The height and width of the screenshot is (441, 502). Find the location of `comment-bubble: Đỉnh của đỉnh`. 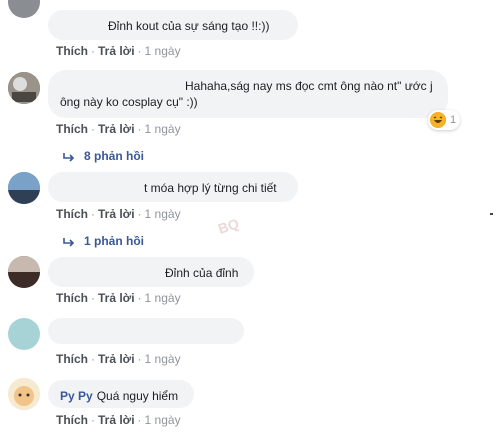

comment-bubble: Đỉnh của đỉnh is located at coordinates (151, 272).